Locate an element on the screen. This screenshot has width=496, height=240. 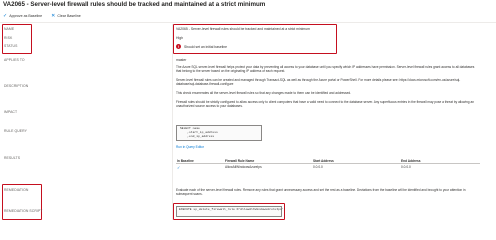
clear-baseline-button: ✕ Clear Baseline is located at coordinates (66, 15).